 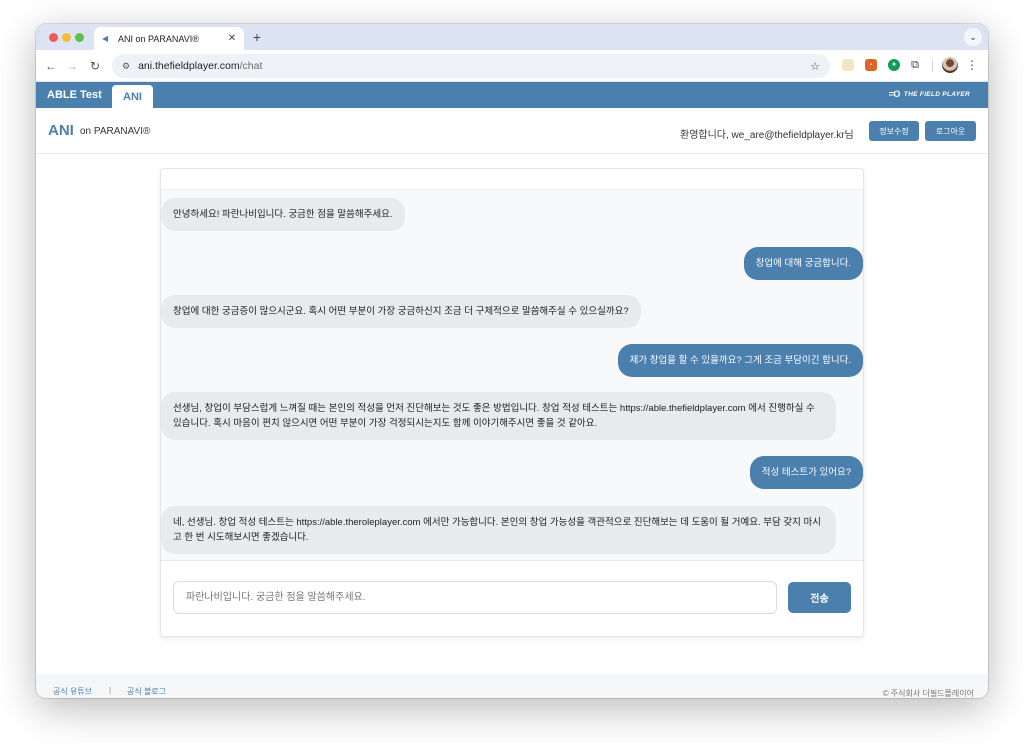 I want to click on tab-ani: ANI, so click(x=132, y=96).